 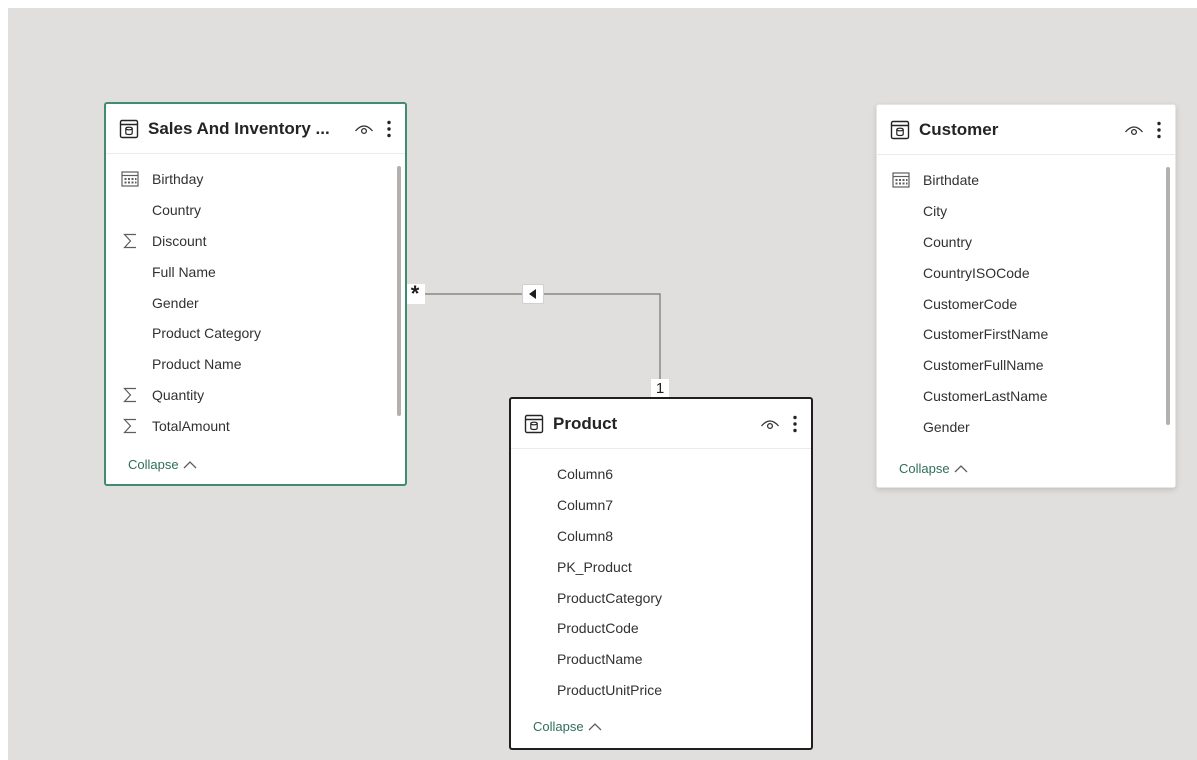 I want to click on field-label: Full Name, so click(x=184, y=271).